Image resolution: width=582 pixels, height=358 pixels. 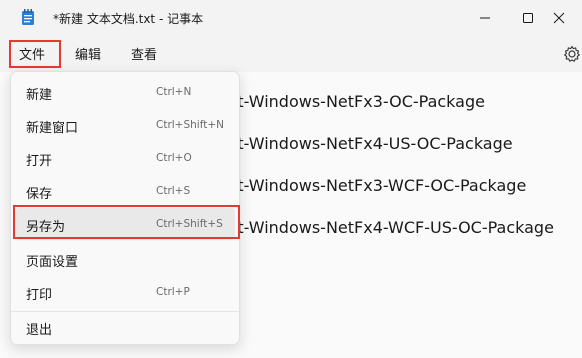 I want to click on window-title: *新建 文本文档.txt - 记事本, so click(x=128, y=19).